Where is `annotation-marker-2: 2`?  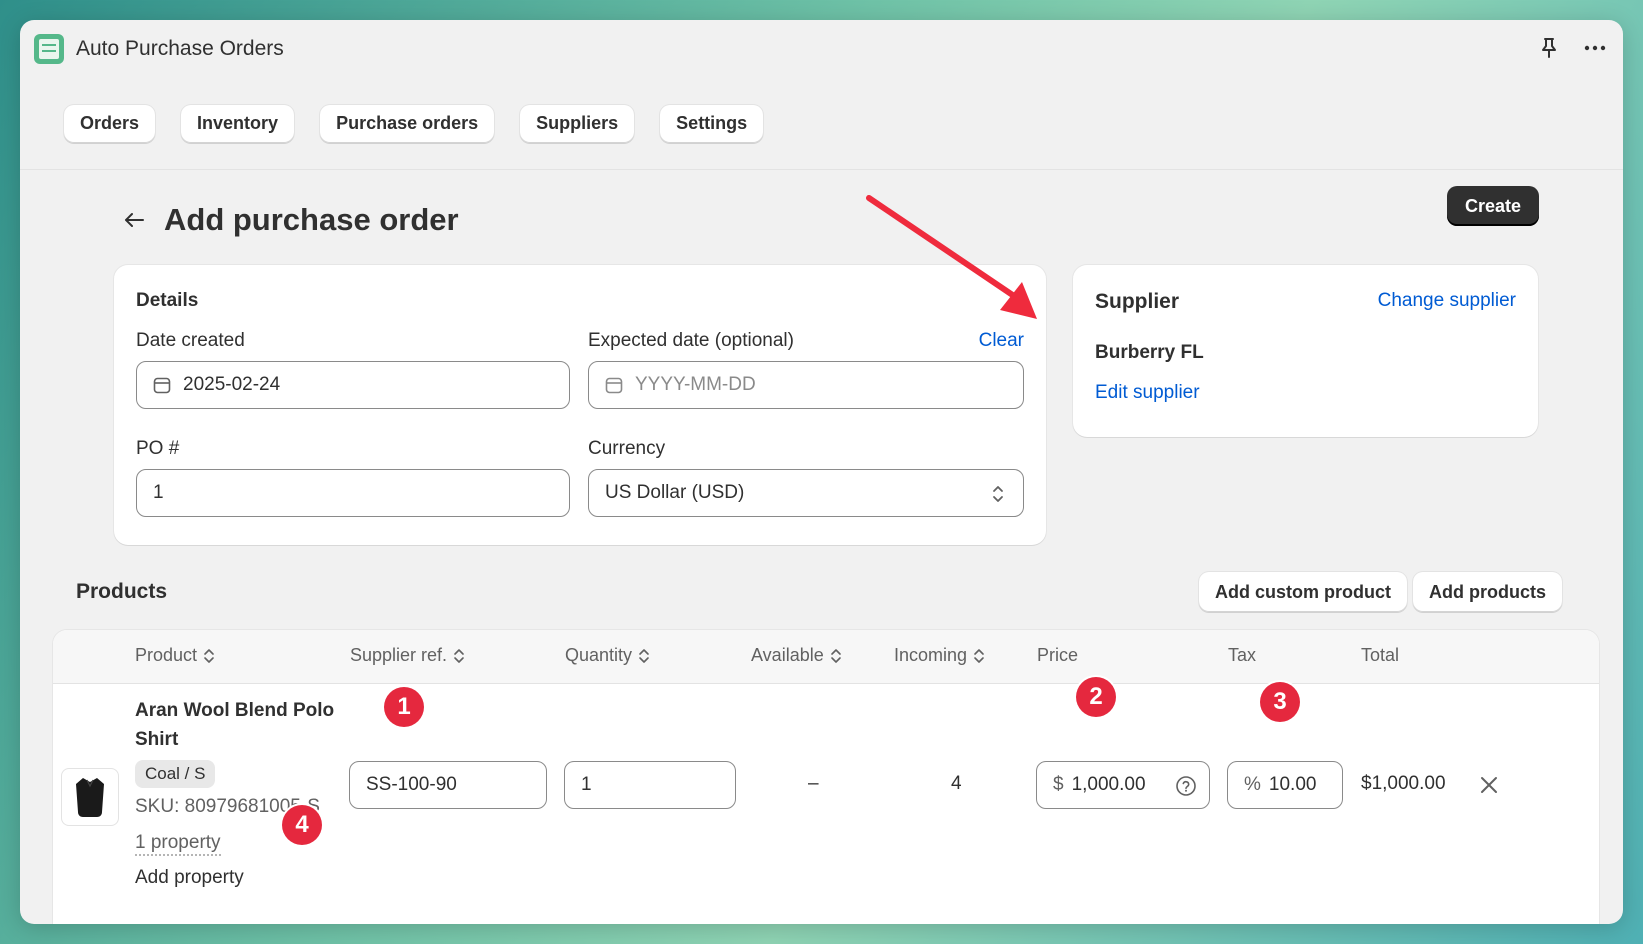 annotation-marker-2: 2 is located at coordinates (1096, 697).